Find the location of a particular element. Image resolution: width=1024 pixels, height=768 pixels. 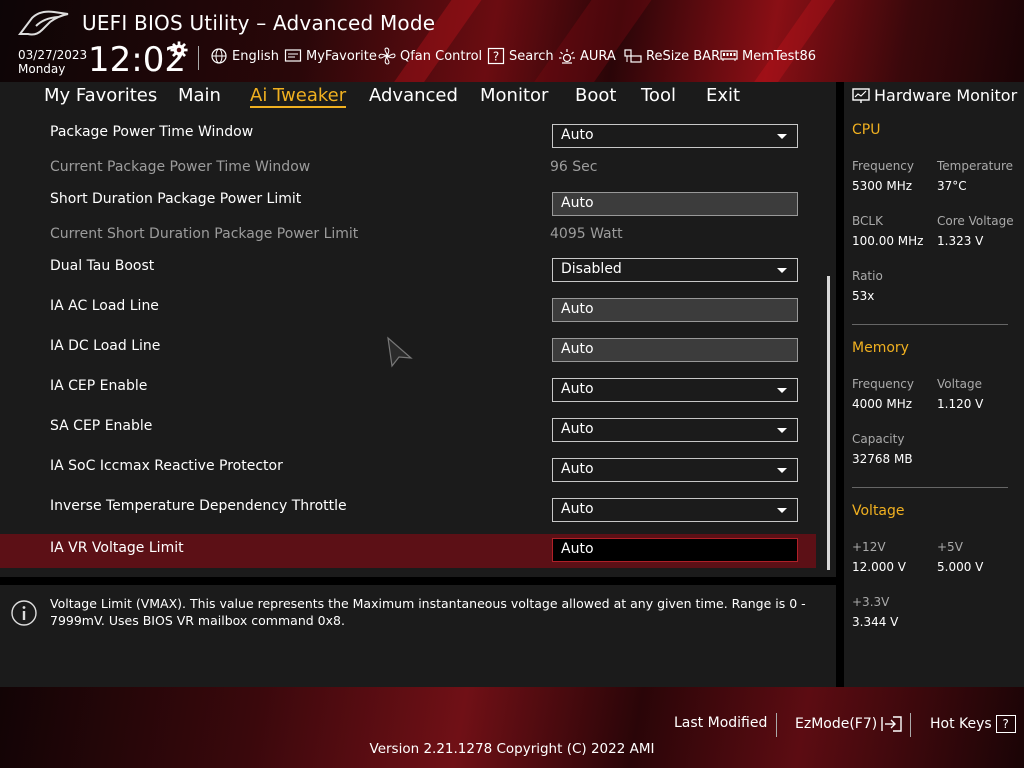

tab-my-favorites: My Favorites is located at coordinates (100, 95).